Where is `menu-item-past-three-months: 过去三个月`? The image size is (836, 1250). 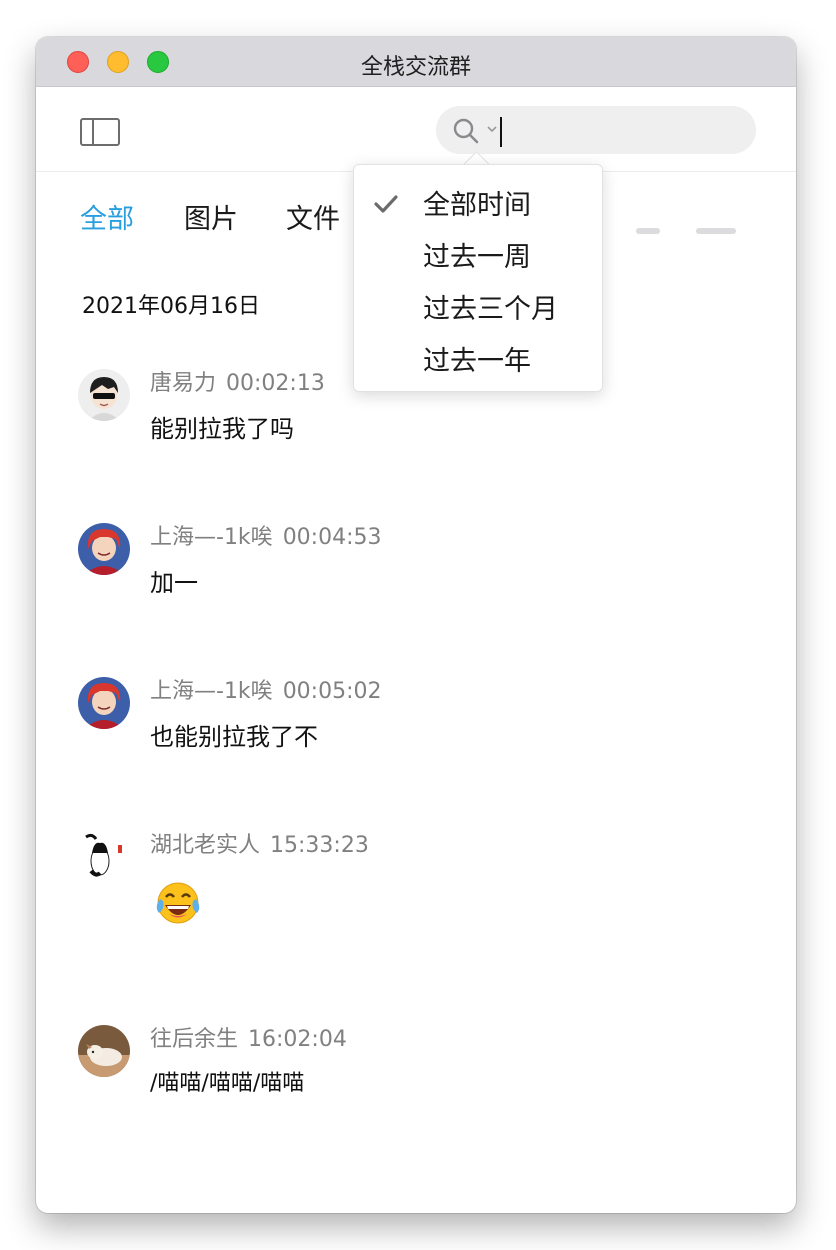
menu-item-past-three-months: 过去三个月 is located at coordinates (478, 305).